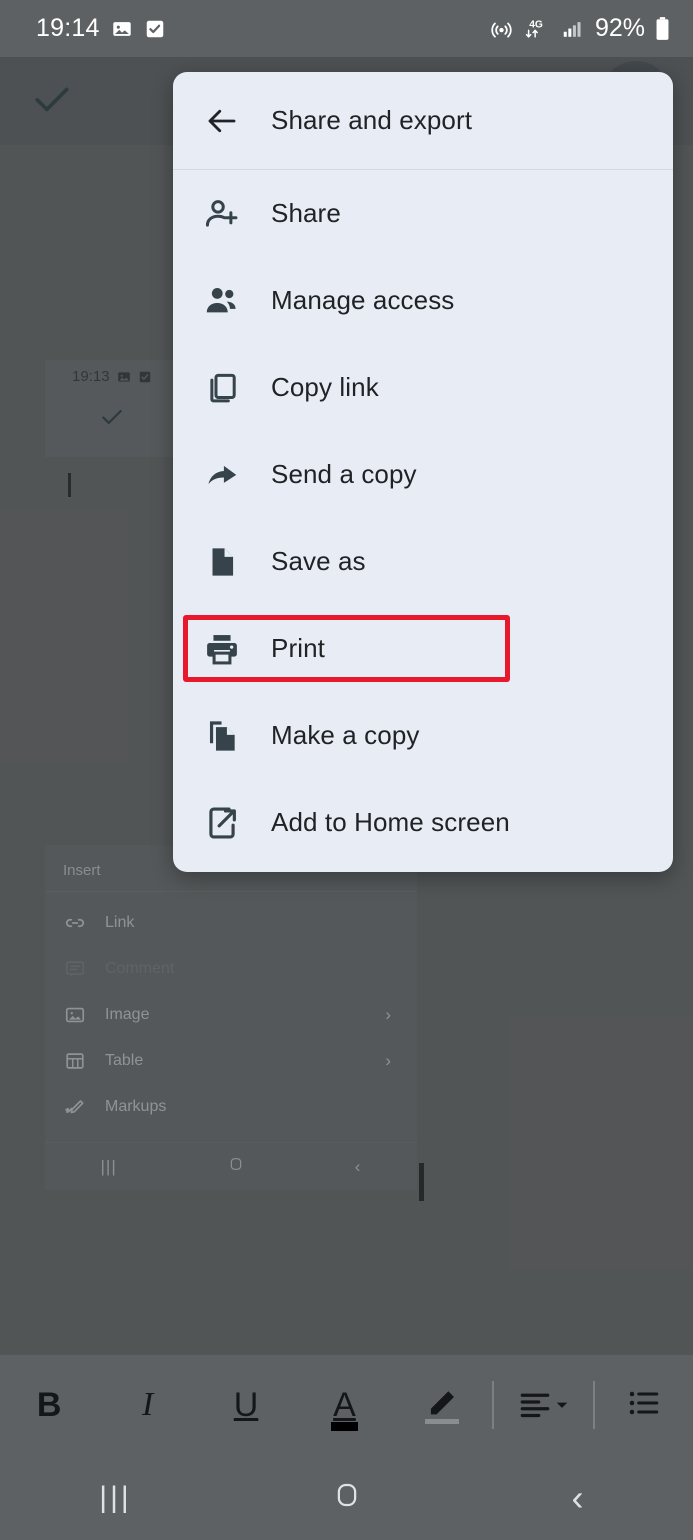 The height and width of the screenshot is (1540, 693). I want to click on link-icon, so click(75, 923).